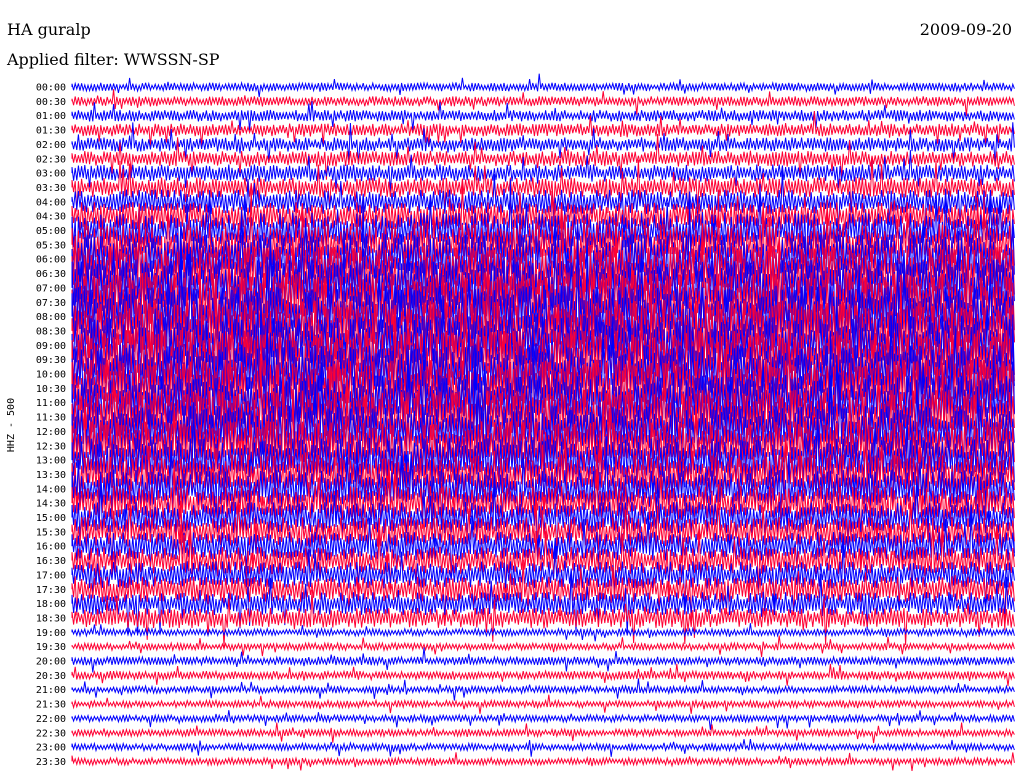 This screenshot has height=780, width=1024. Describe the element at coordinates (51, 102) in the screenshot. I see `time-tick-label: 00:30` at that location.